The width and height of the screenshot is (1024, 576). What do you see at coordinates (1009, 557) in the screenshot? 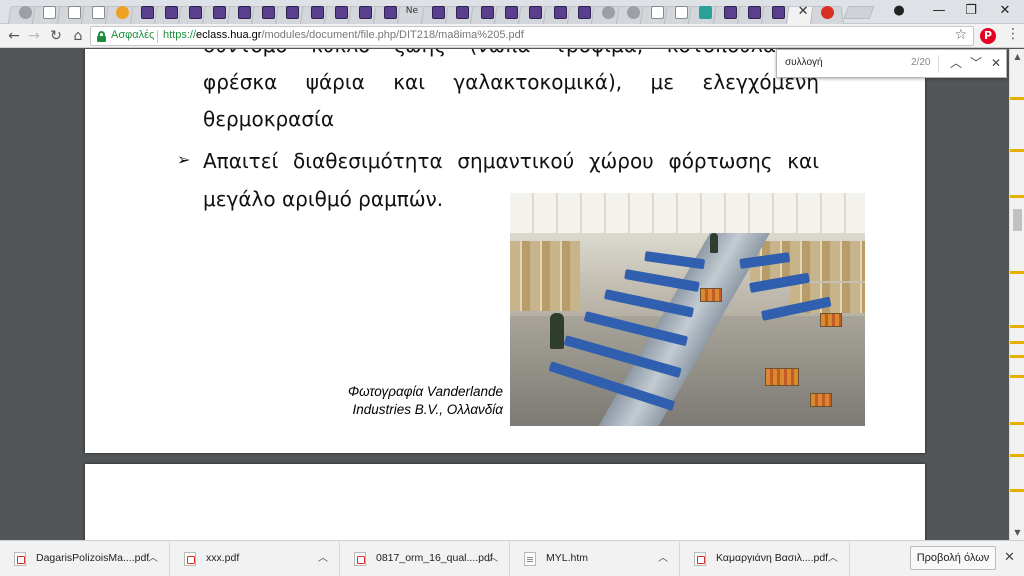
I see `close-download-shelf-icon: ✕` at bounding box center [1009, 557].